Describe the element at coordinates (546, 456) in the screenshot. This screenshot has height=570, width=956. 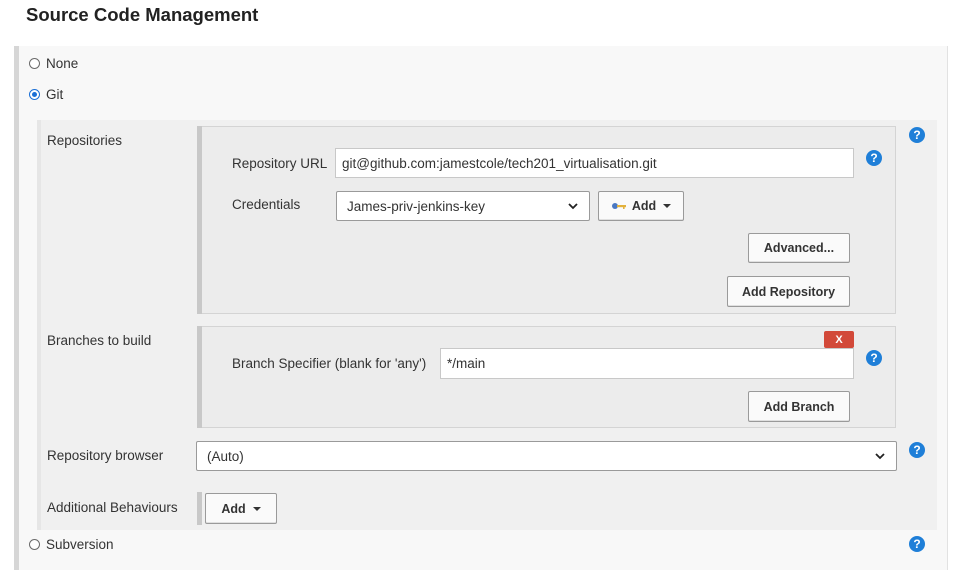
I see `repository-browser-select: (Auto)` at that location.